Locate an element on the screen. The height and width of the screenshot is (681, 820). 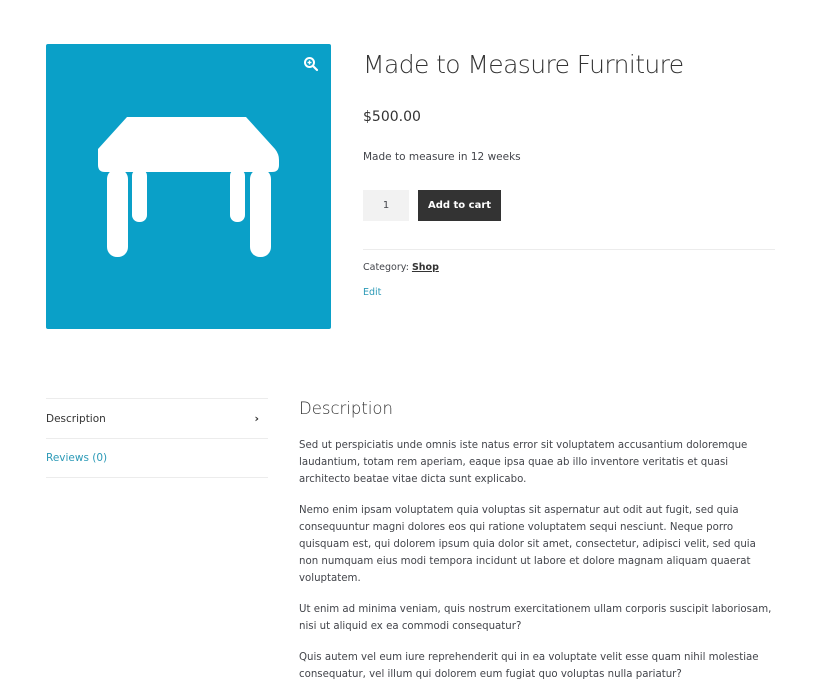
description-heading: Description is located at coordinates (346, 408).